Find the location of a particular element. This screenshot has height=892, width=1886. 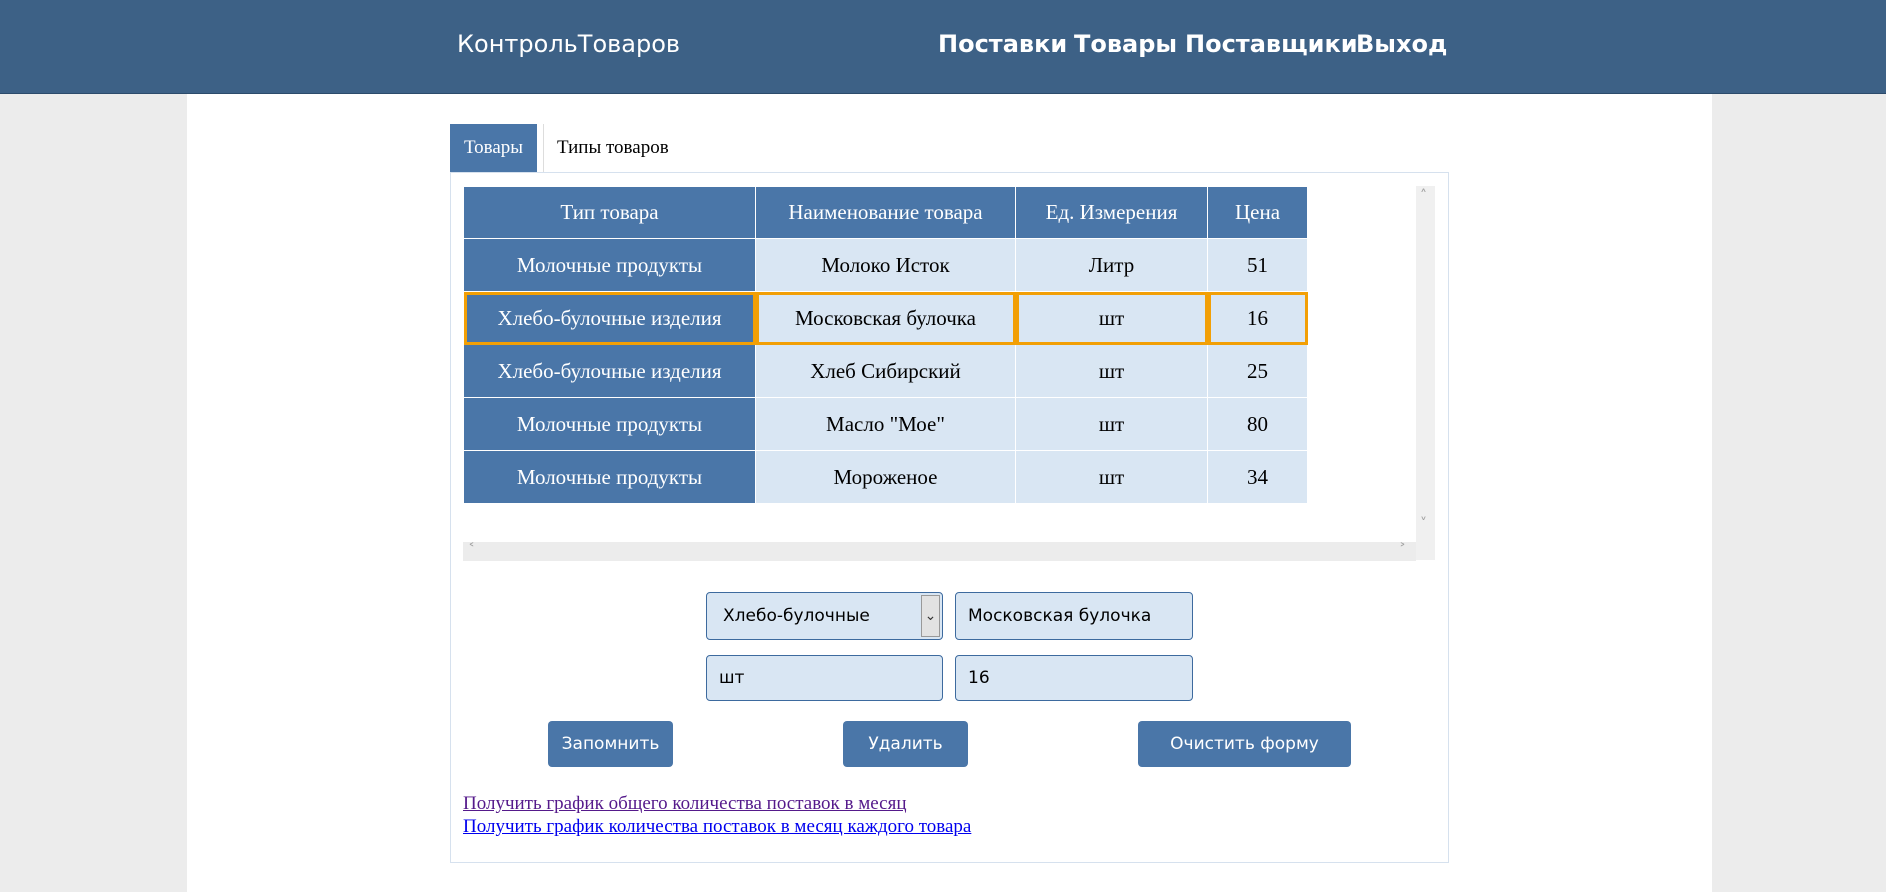

cell-name: Молоко Исток is located at coordinates (885, 265).